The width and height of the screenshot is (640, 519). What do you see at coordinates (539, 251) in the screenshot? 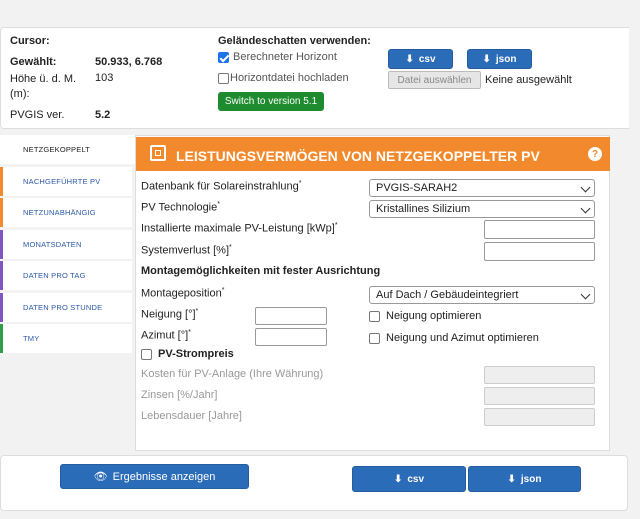
I see `system-loss-input` at bounding box center [539, 251].